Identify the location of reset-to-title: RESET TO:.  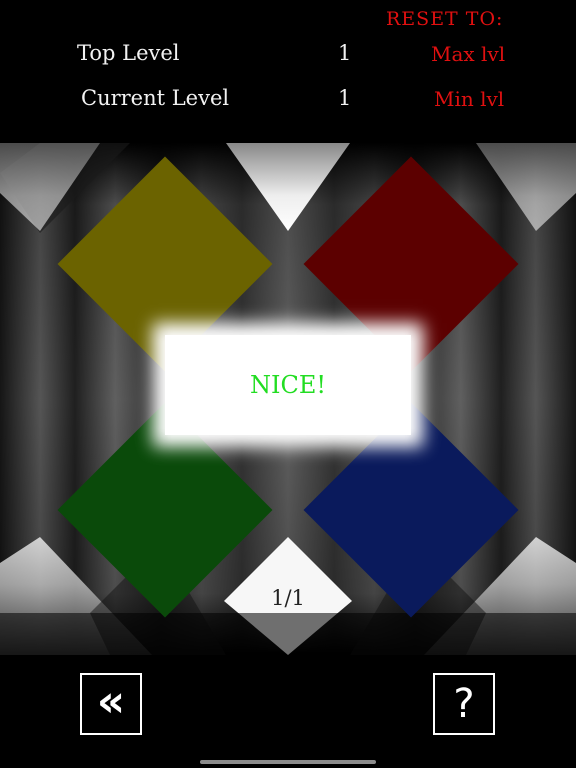
(445, 19).